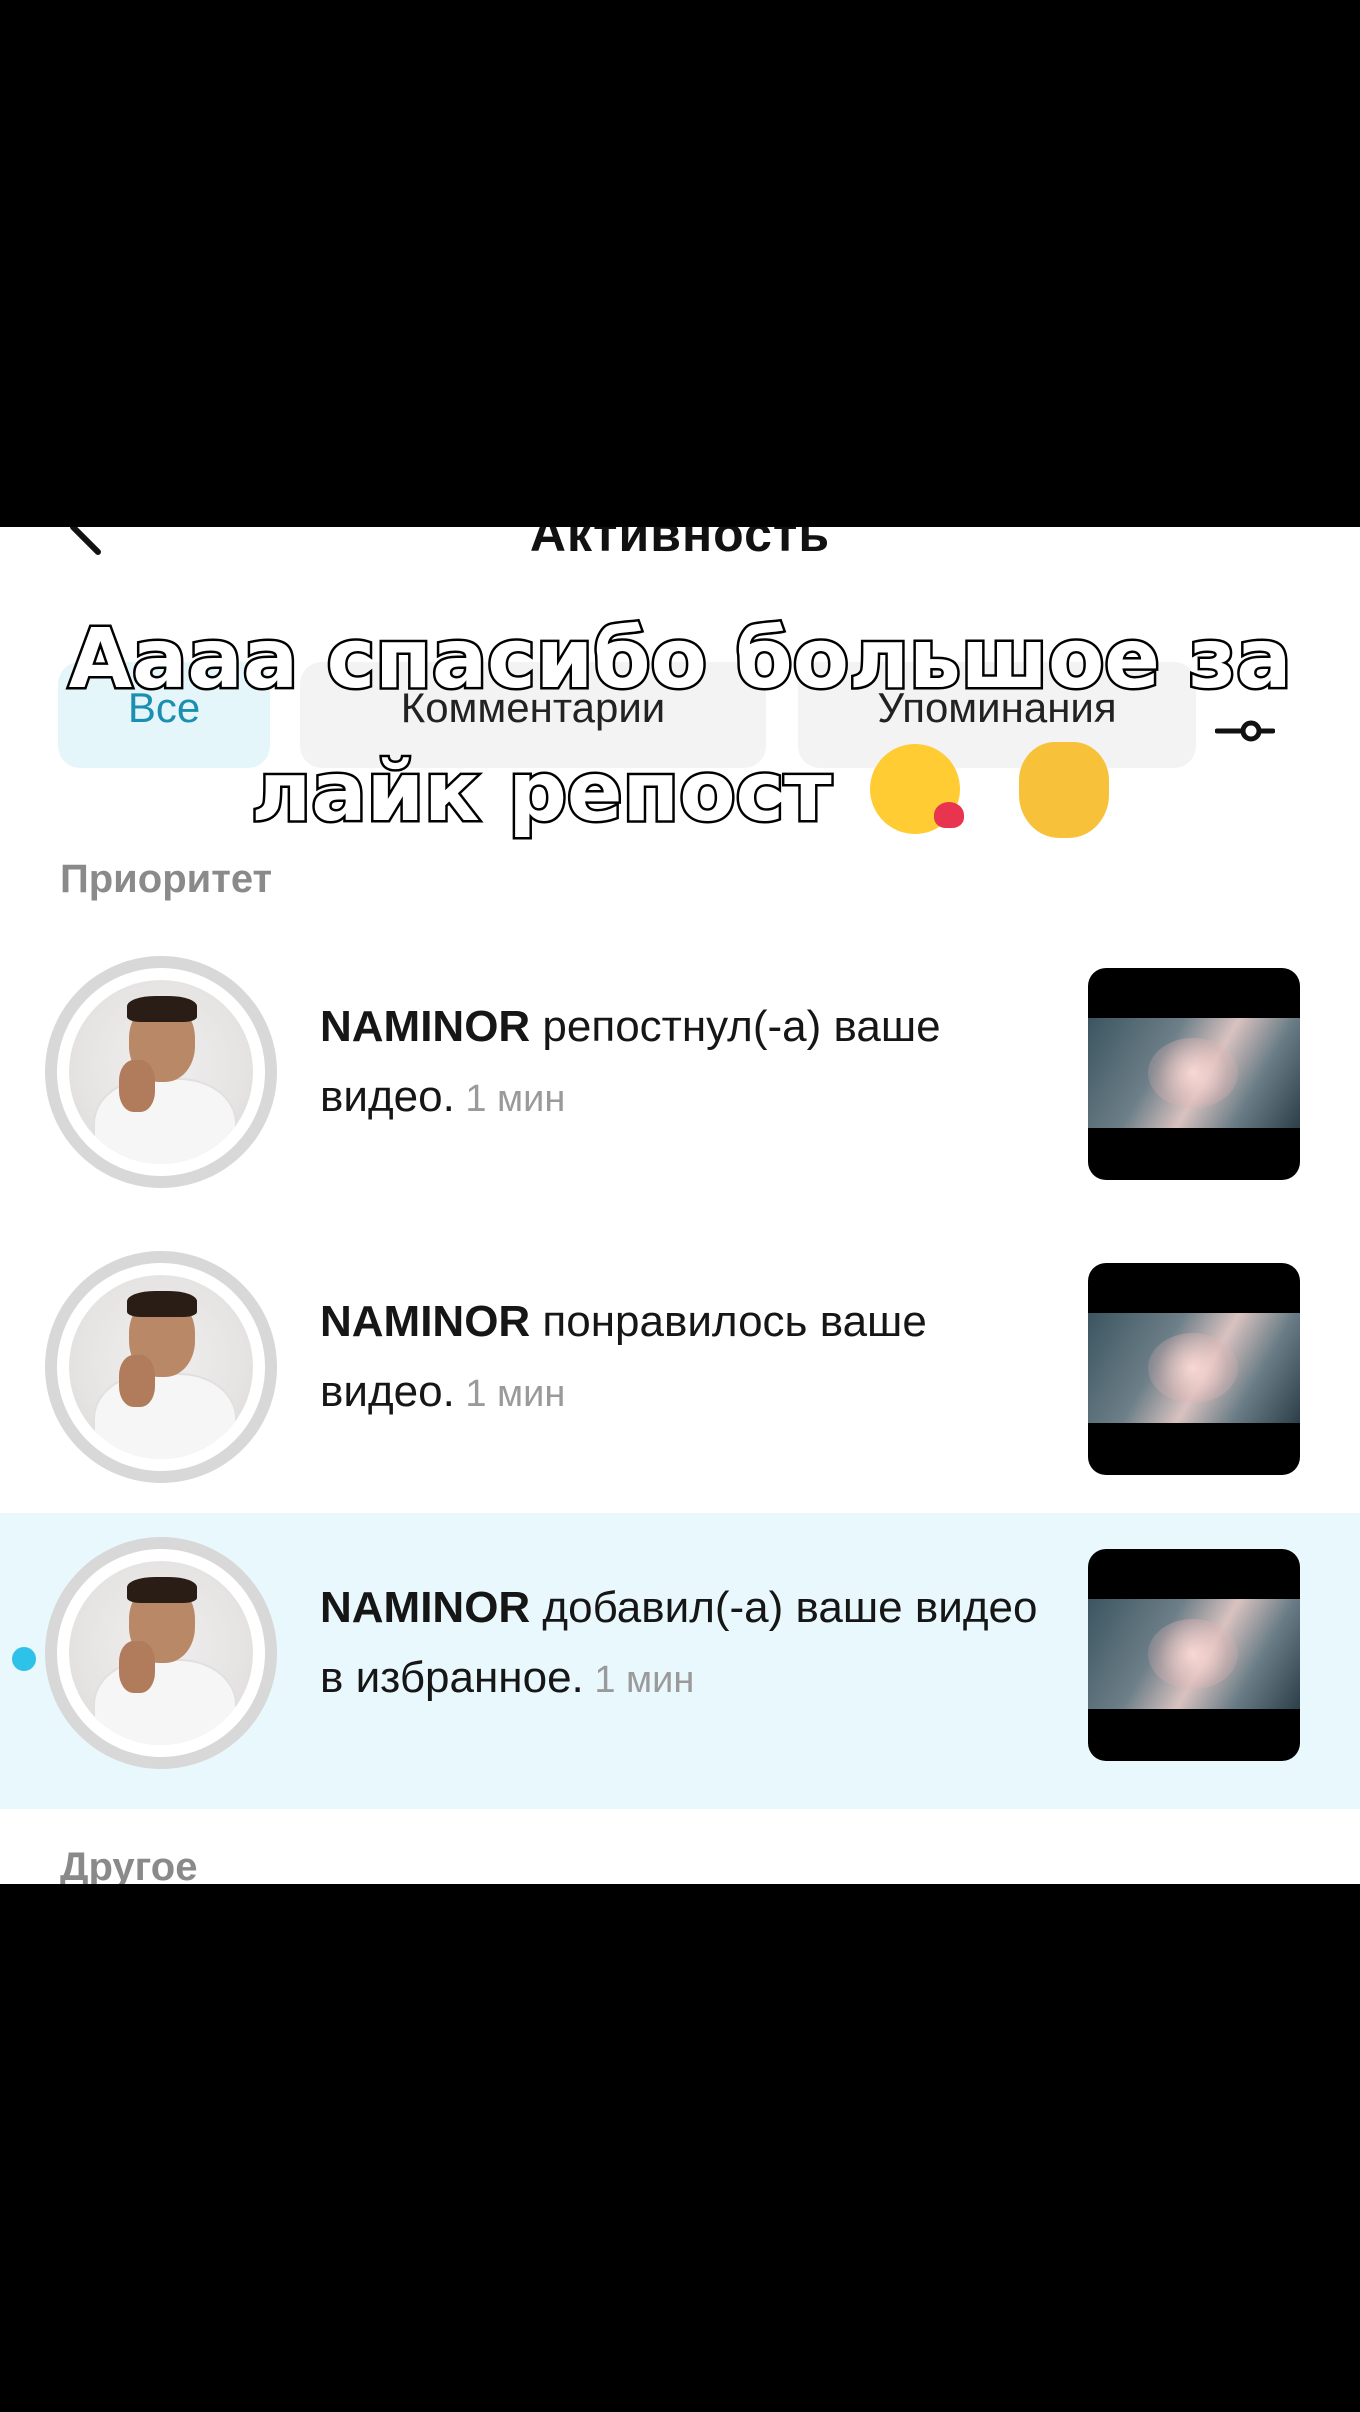 The width and height of the screenshot is (1360, 2412). I want to click on kissing-face-emoji-icon, so click(917, 789).